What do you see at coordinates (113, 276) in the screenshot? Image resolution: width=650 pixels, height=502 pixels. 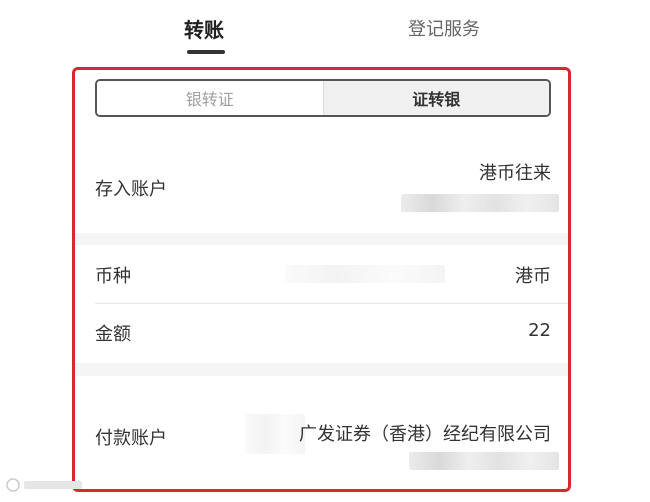 I see `currency-label: 币种` at bounding box center [113, 276].